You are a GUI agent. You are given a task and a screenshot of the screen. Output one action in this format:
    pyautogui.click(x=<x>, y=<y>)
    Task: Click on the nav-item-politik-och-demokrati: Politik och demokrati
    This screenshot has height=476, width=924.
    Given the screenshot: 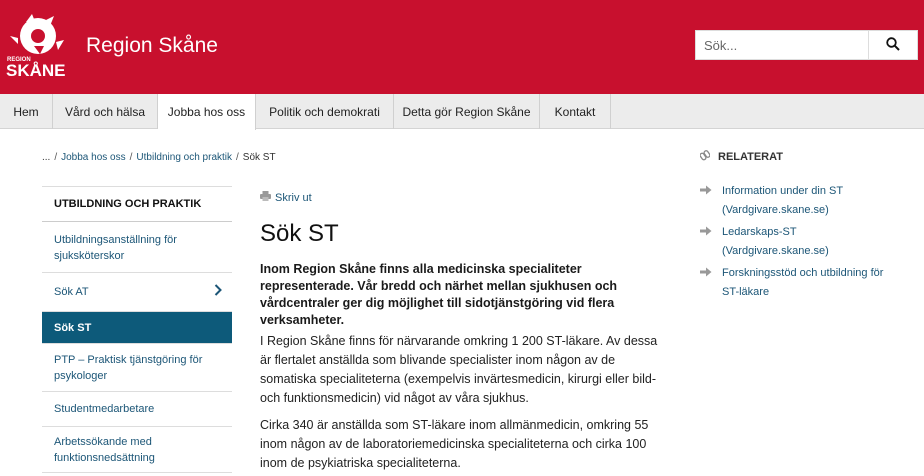 What is the action you would take?
    pyautogui.click(x=325, y=111)
    